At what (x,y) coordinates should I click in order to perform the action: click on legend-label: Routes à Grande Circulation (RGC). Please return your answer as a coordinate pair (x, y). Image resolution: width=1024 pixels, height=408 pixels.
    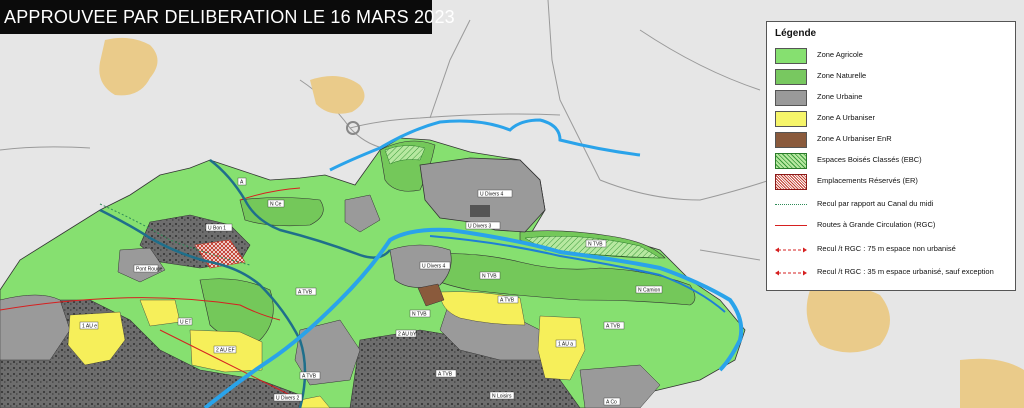
    Looking at the image, I should click on (876, 224).